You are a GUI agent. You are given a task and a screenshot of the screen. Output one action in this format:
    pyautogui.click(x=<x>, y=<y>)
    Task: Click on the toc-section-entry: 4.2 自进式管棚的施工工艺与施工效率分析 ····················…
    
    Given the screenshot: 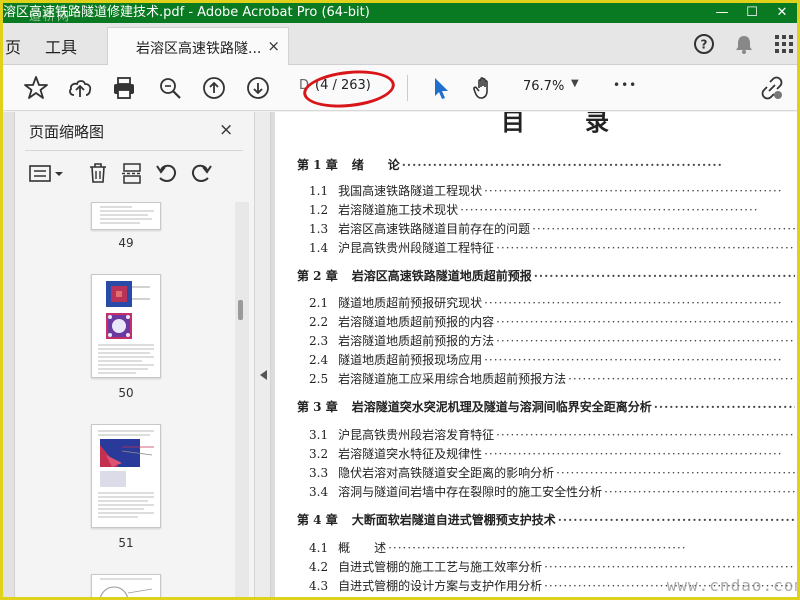 What is the action you would take?
    pyautogui.click(x=552, y=566)
    